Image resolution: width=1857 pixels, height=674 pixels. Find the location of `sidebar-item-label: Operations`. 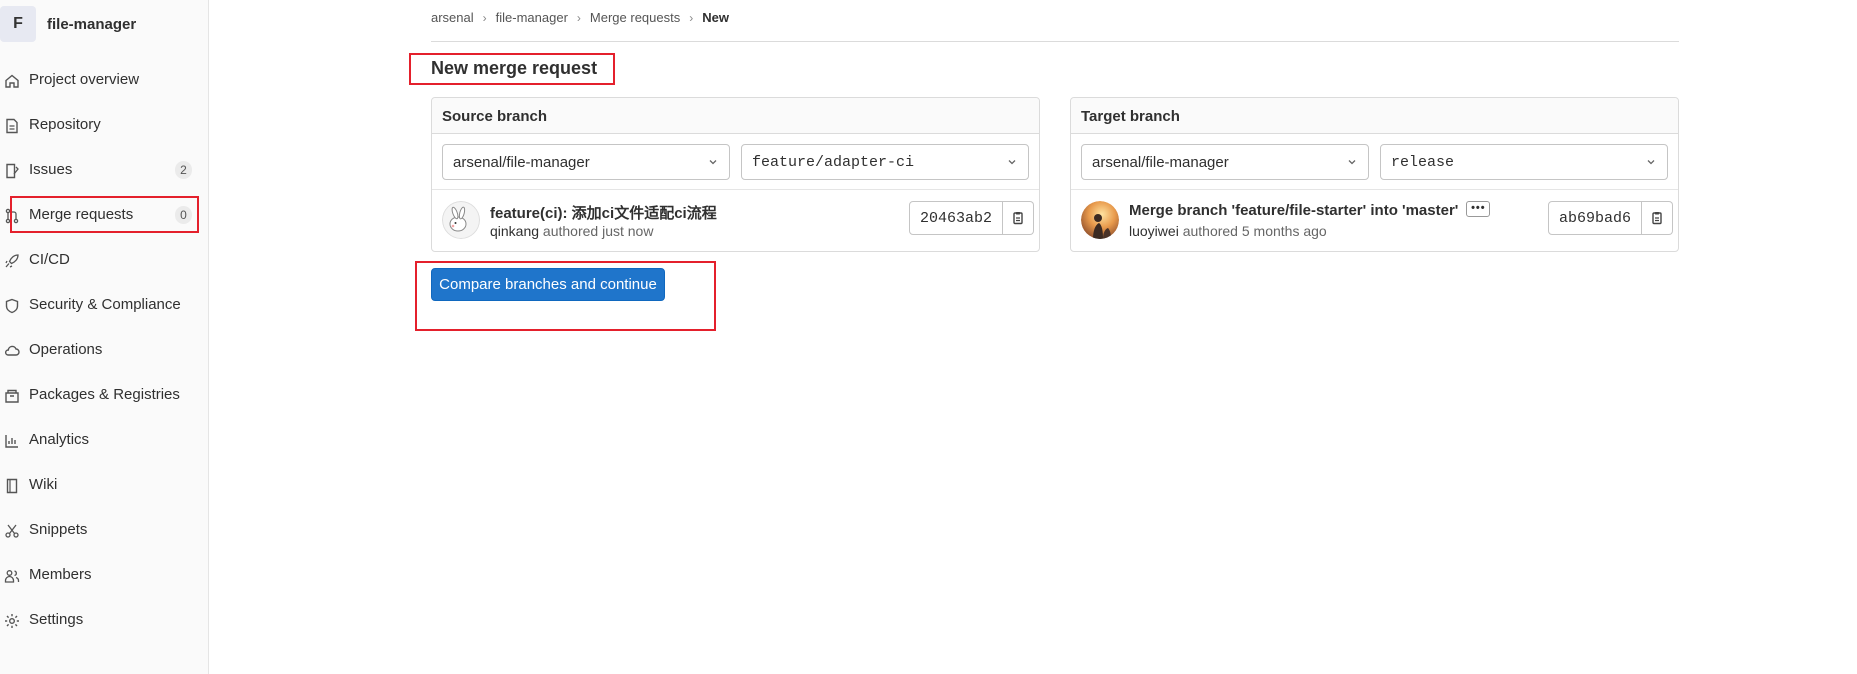

sidebar-item-label: Operations is located at coordinates (66, 349).